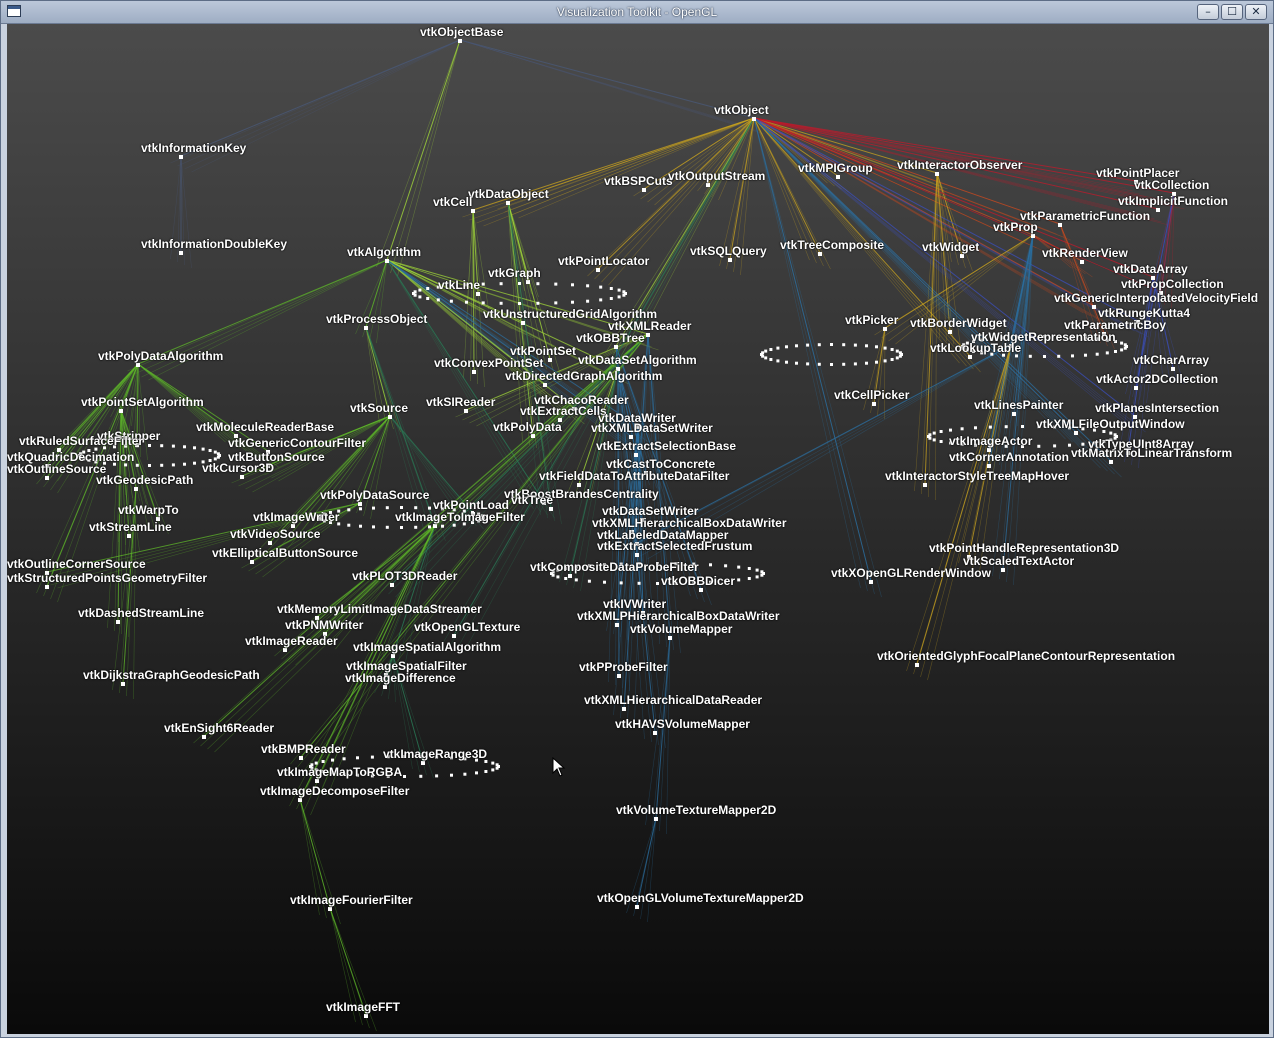 The width and height of the screenshot is (1274, 1038). Describe the element at coordinates (1232, 12) in the screenshot. I see `maximize-button: ☐` at that location.